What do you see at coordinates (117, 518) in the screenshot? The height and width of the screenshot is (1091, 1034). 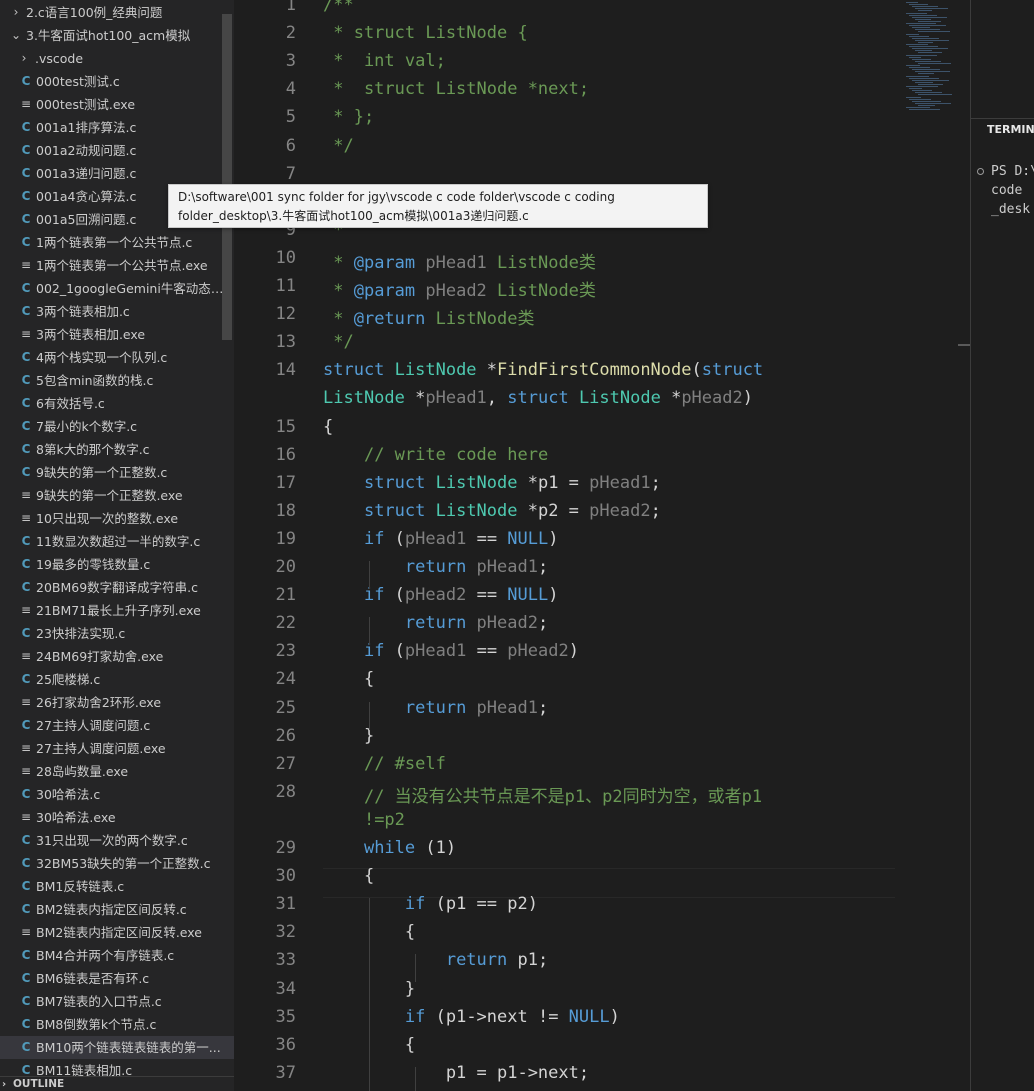 I see `explorer-file-item: ≡ 10只出现一次的整数.exe` at bounding box center [117, 518].